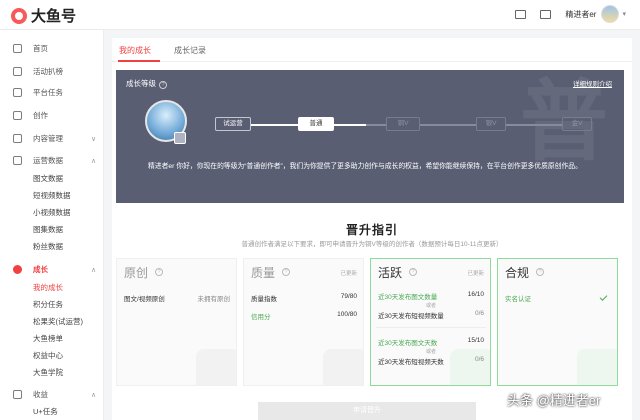  I want to click on sidebar-item-income: 收益 ∧, so click(52, 394).